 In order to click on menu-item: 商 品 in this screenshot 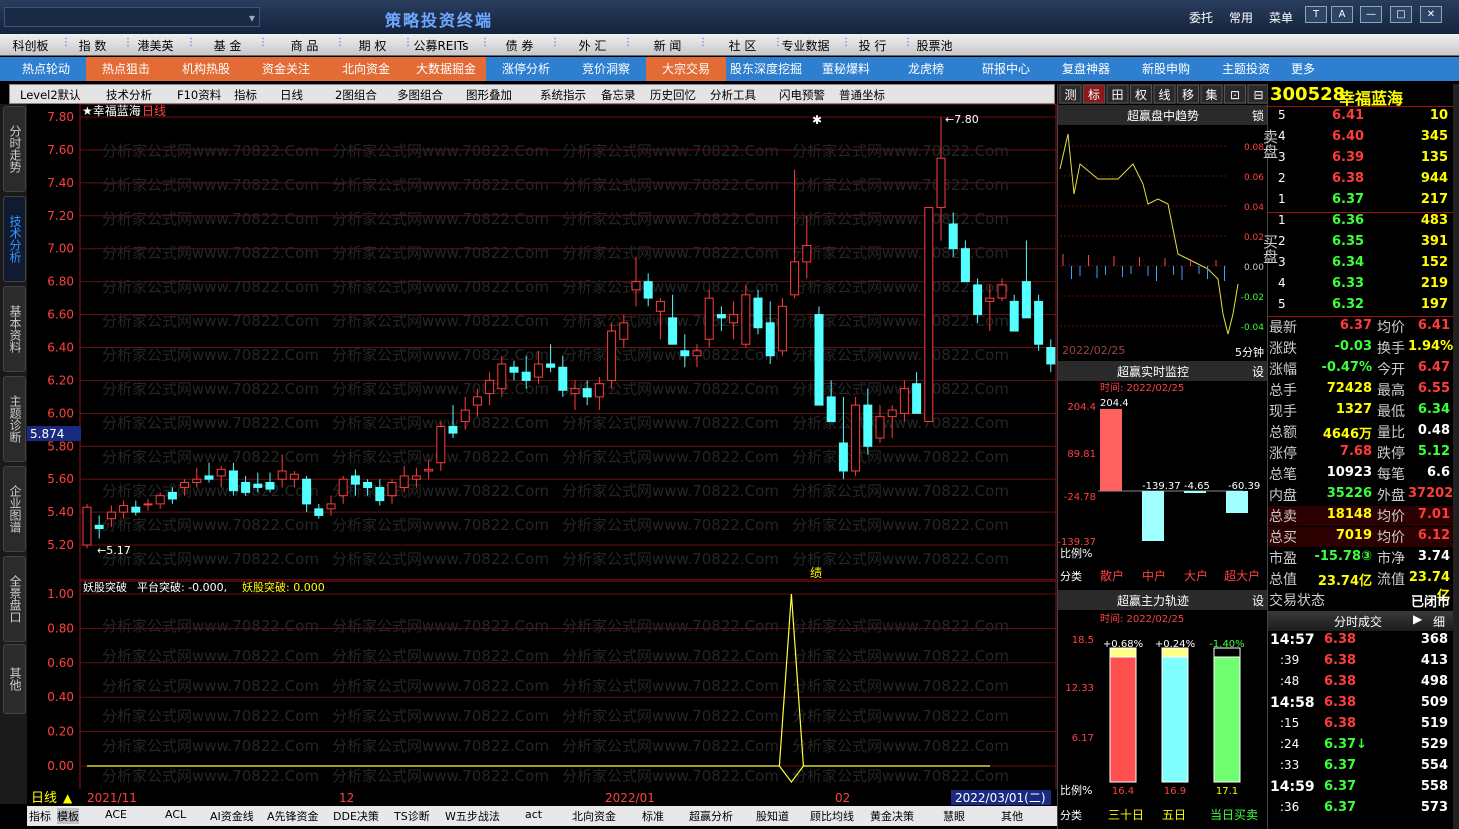, I will do `click(304, 45)`.